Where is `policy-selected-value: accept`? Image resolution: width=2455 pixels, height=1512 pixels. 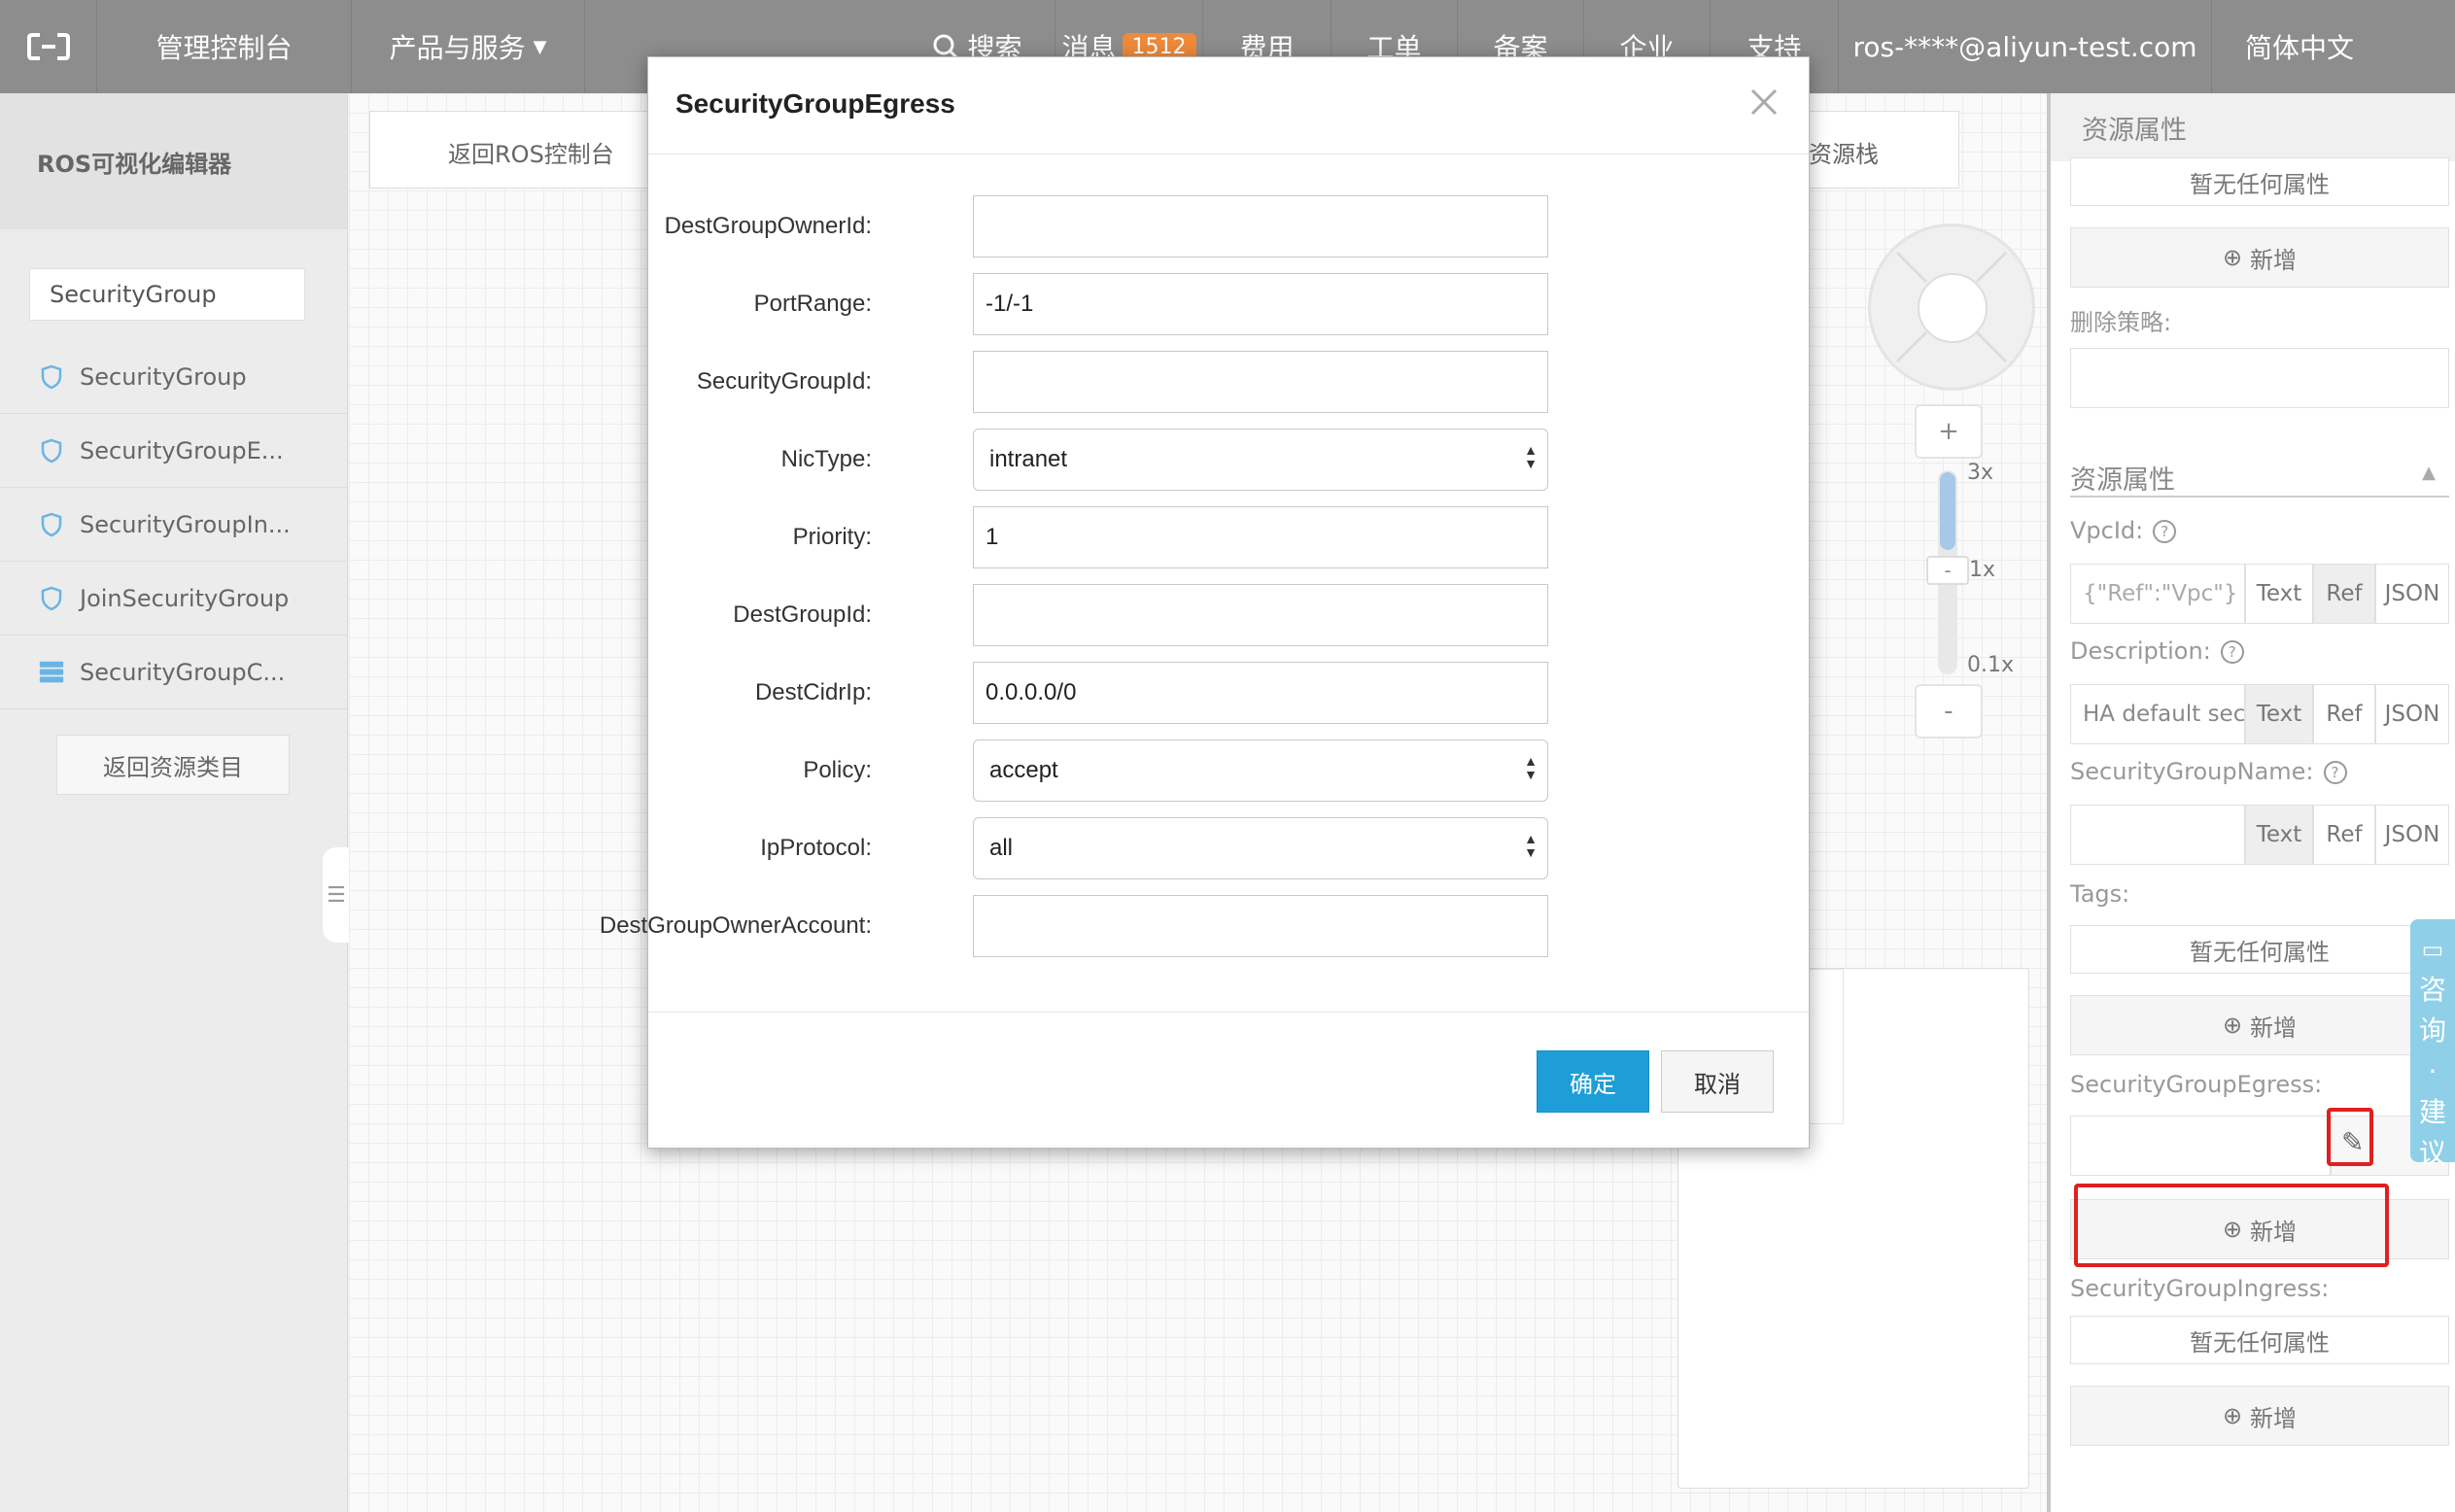
policy-selected-value: accept is located at coordinates (1023, 770).